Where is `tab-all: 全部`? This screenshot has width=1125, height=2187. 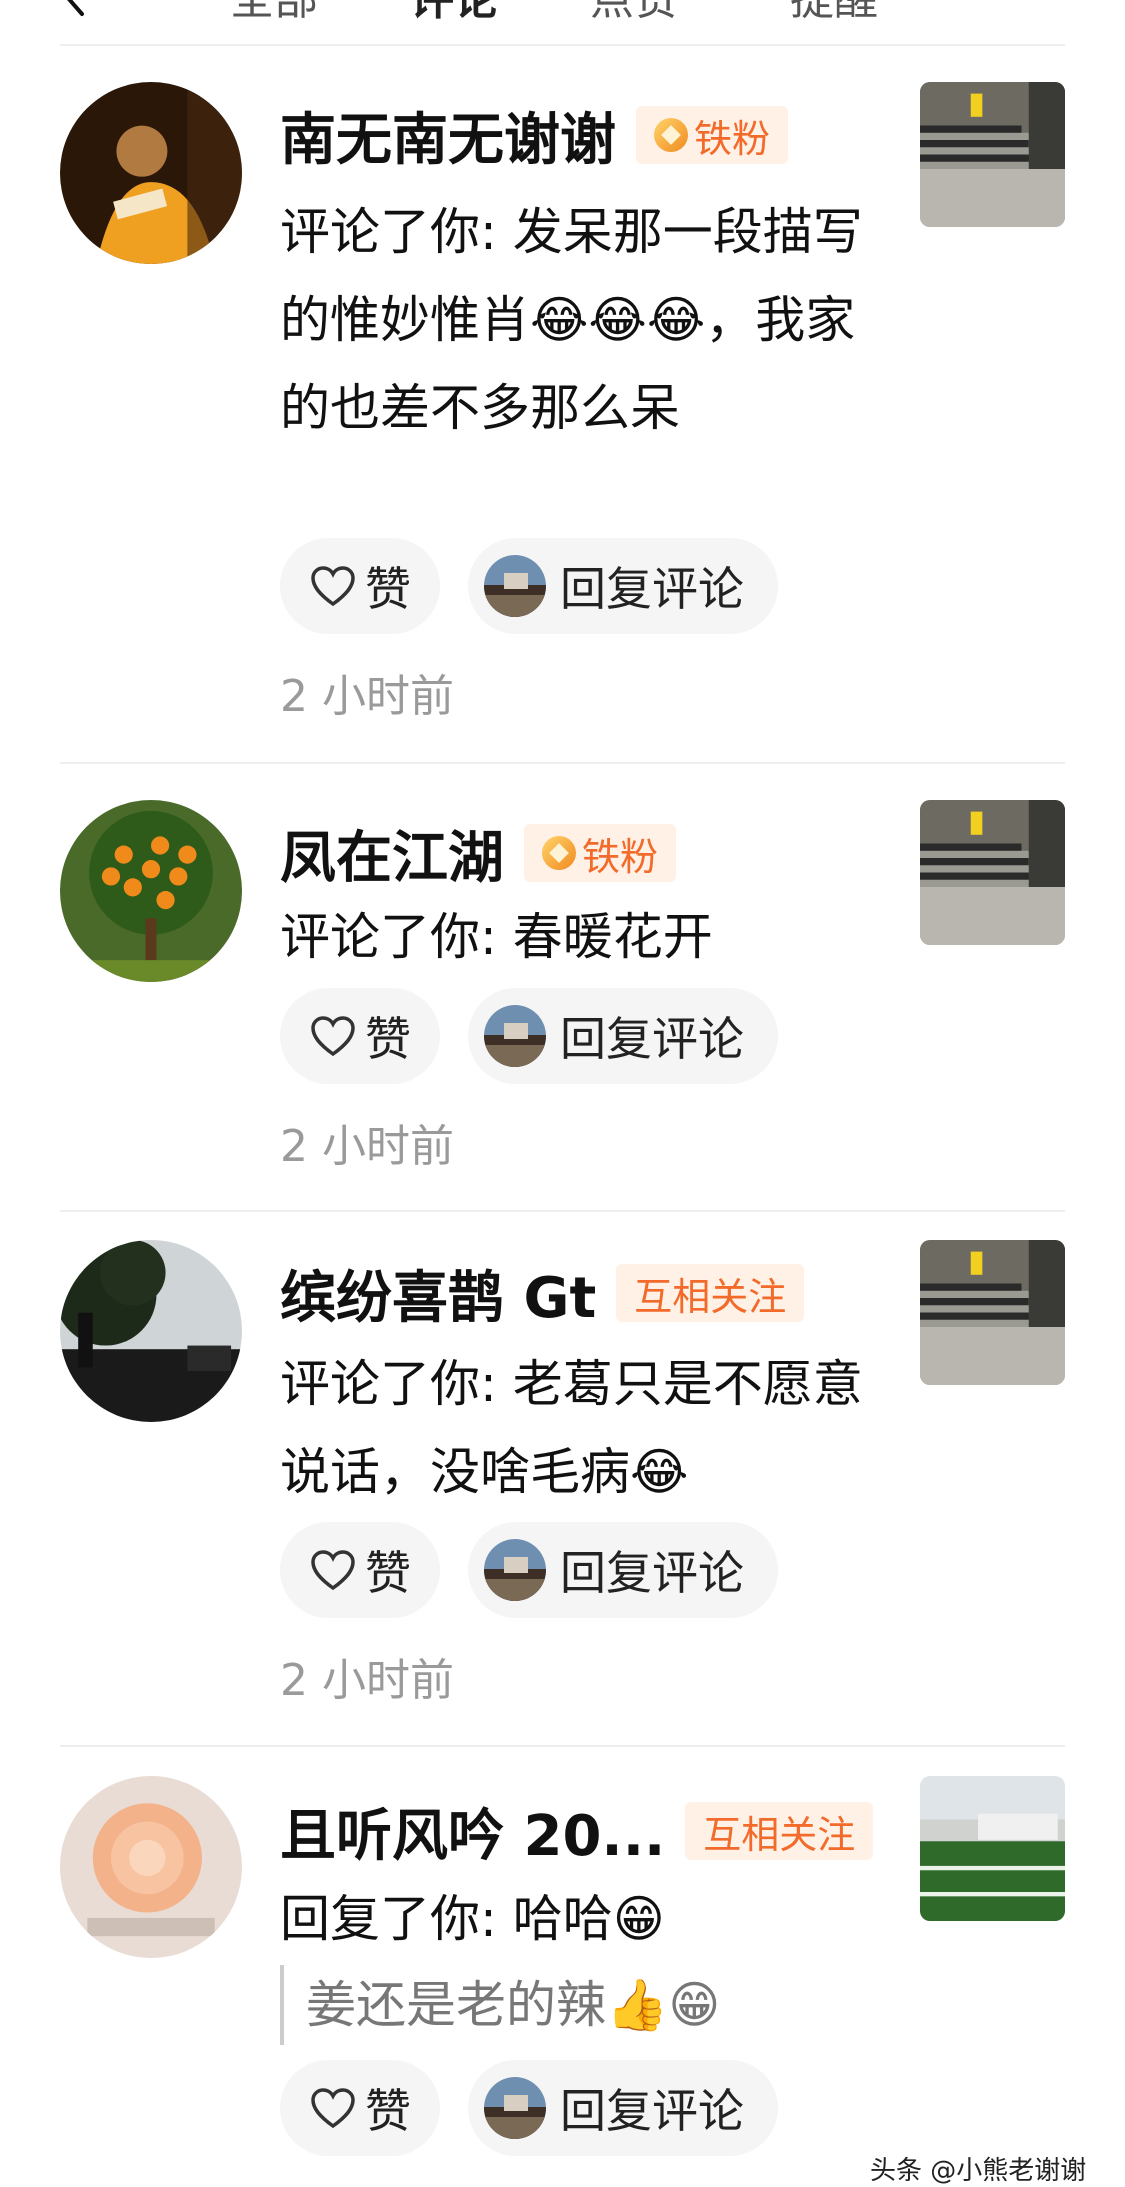
tab-all: 全部 is located at coordinates (274, 15).